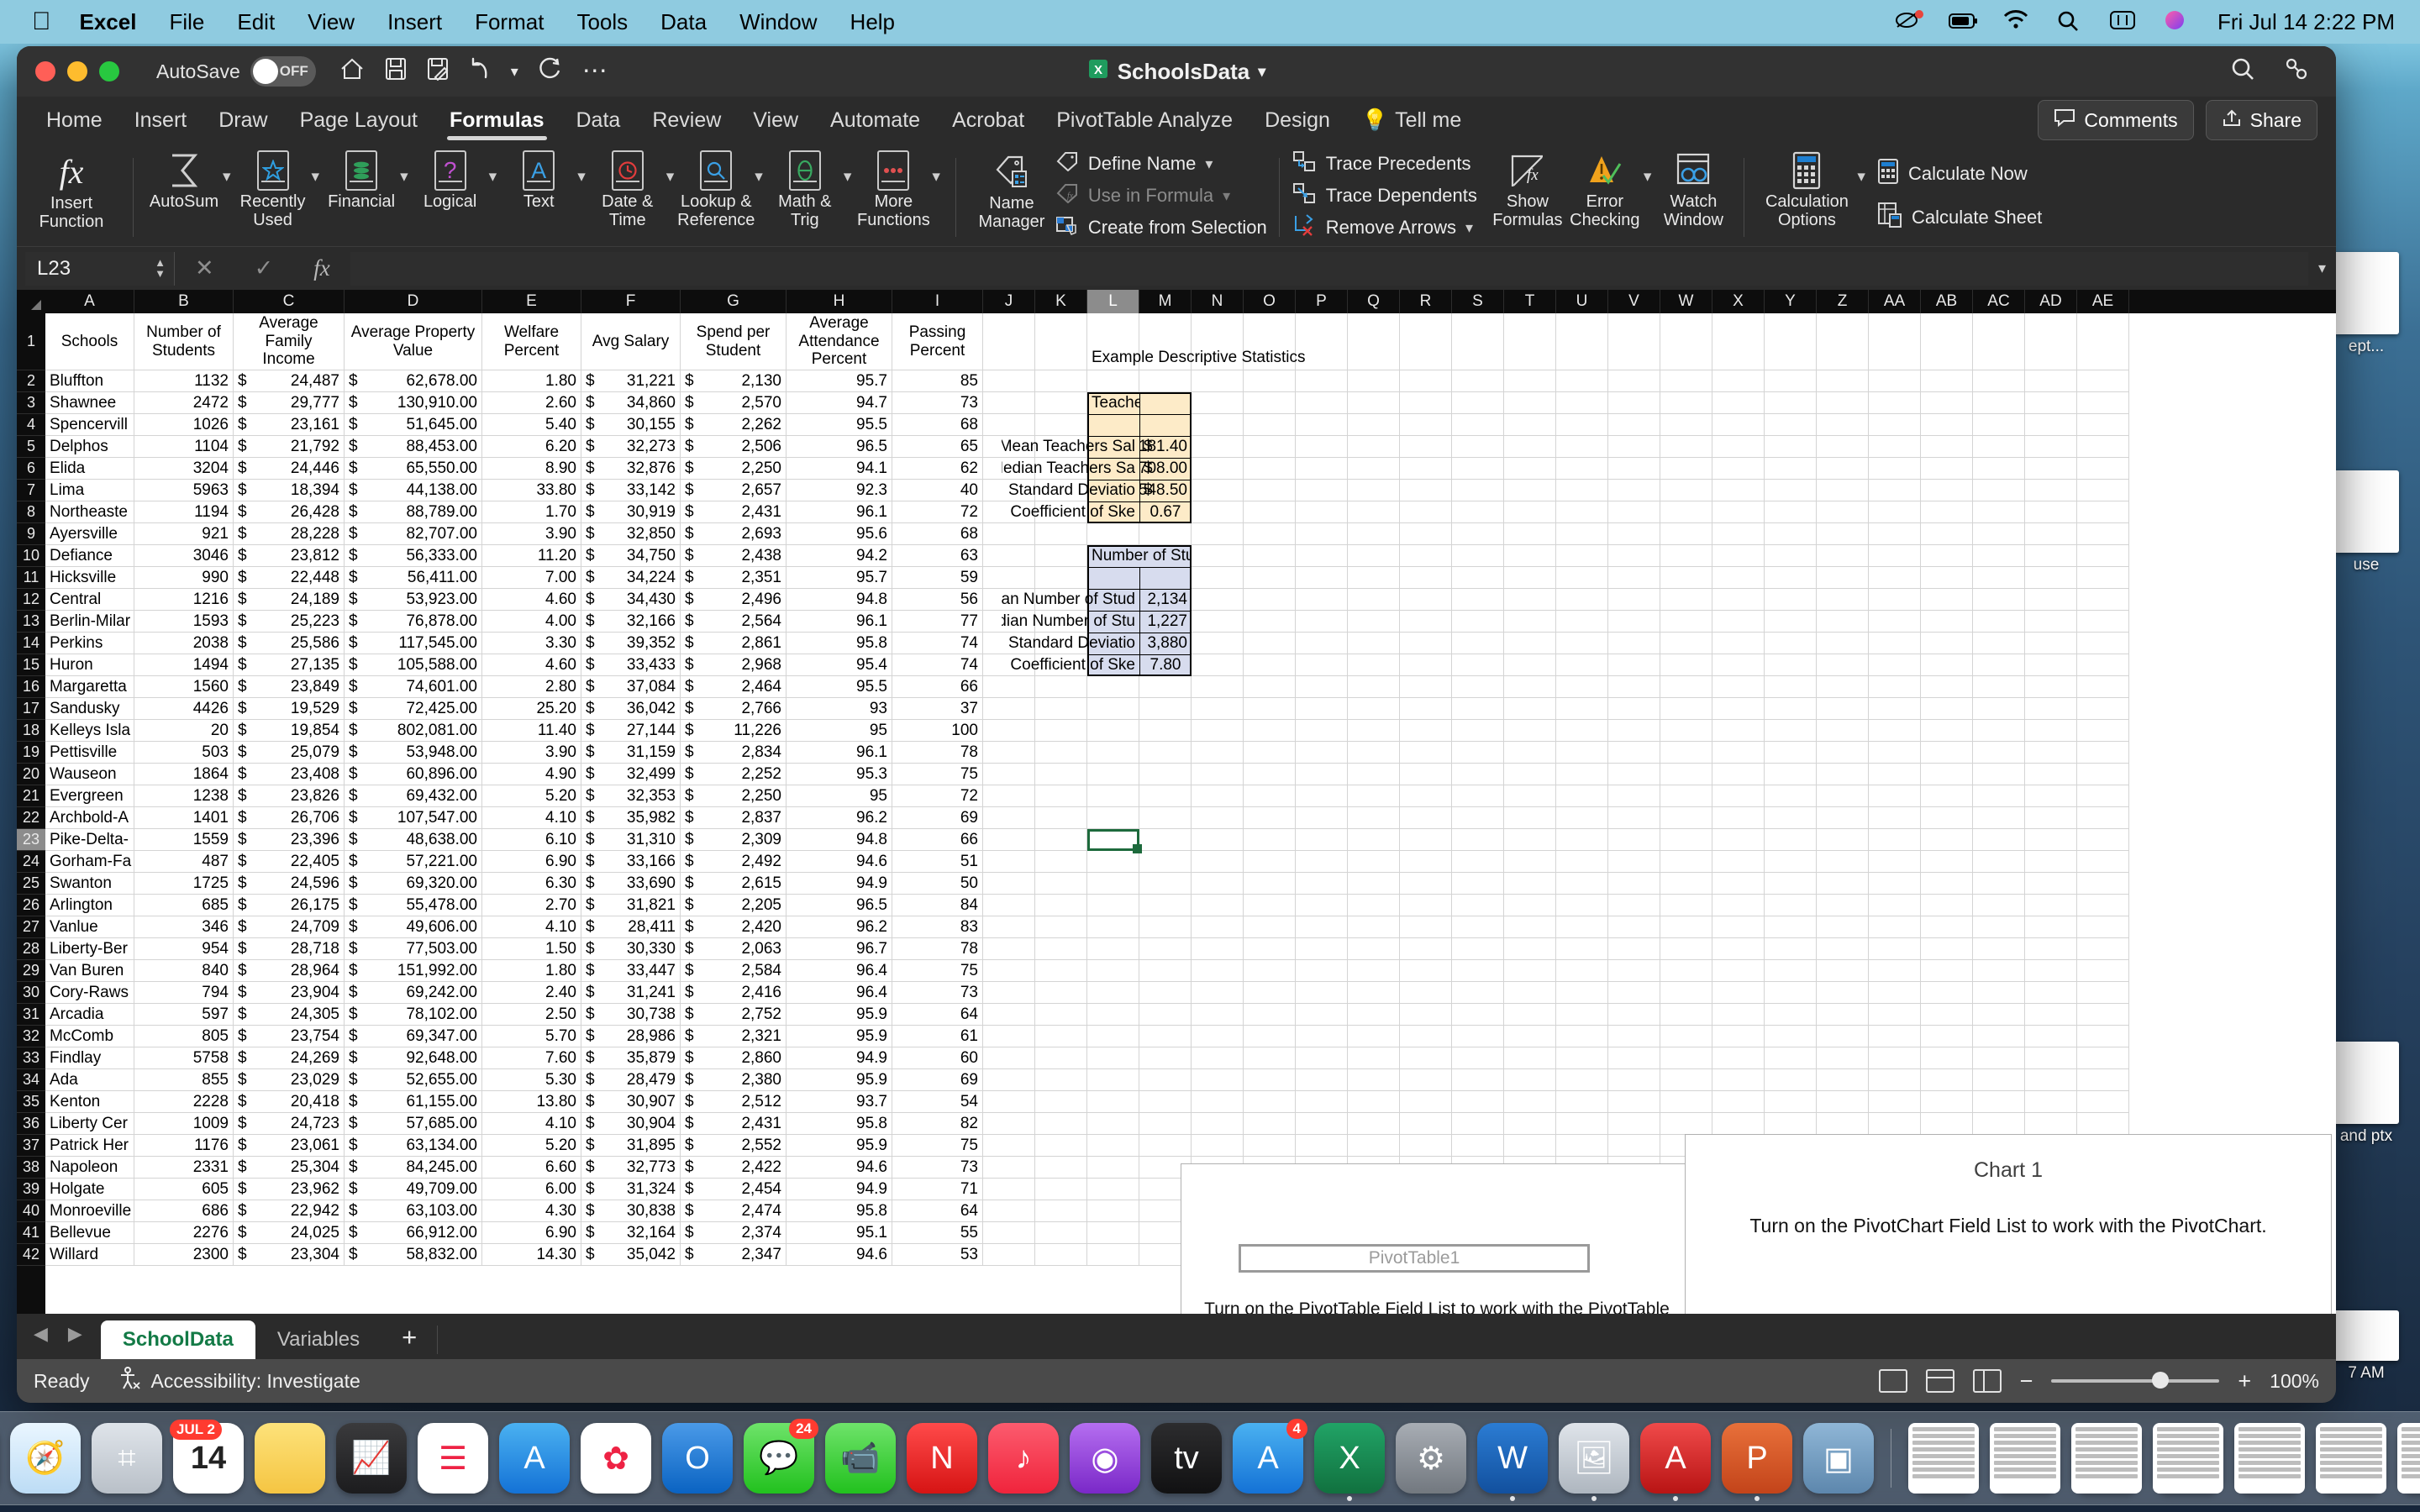  I want to click on cell-a: Evergreen, so click(90, 796).